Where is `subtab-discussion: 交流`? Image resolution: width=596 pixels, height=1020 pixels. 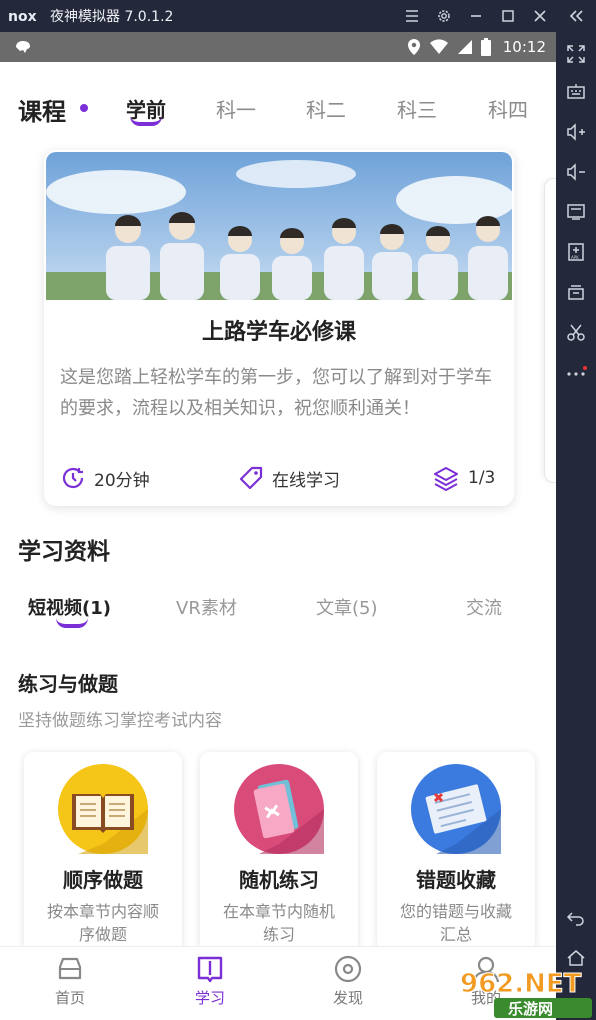
subtab-discussion: 交流 is located at coordinates (484, 607).